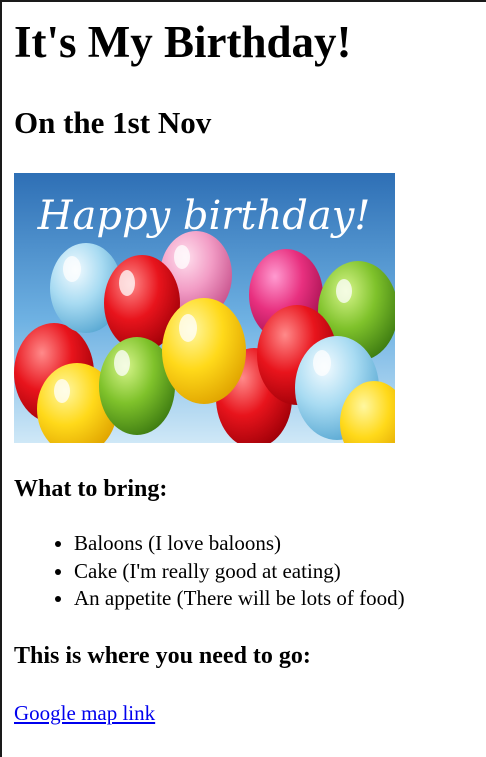  I want to click on list-item: Cake (I'm really good at eating), so click(239, 572).